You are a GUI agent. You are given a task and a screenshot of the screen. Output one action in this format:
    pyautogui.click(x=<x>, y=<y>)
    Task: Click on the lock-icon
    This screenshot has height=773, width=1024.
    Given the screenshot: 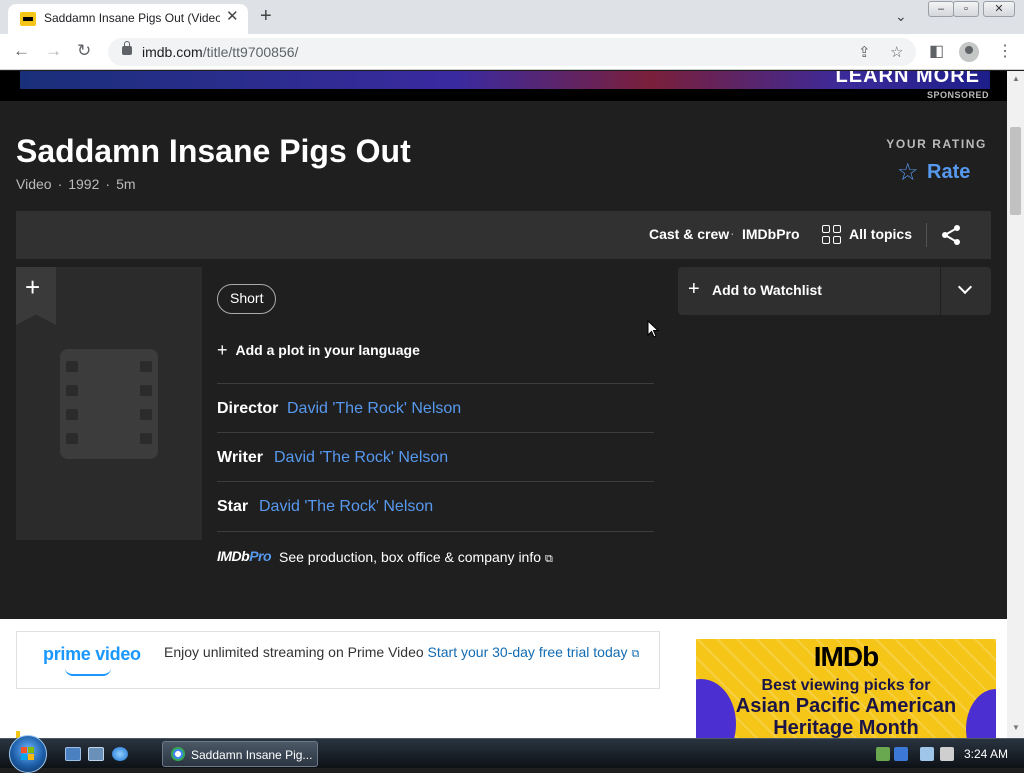 What is the action you would take?
    pyautogui.click(x=127, y=48)
    